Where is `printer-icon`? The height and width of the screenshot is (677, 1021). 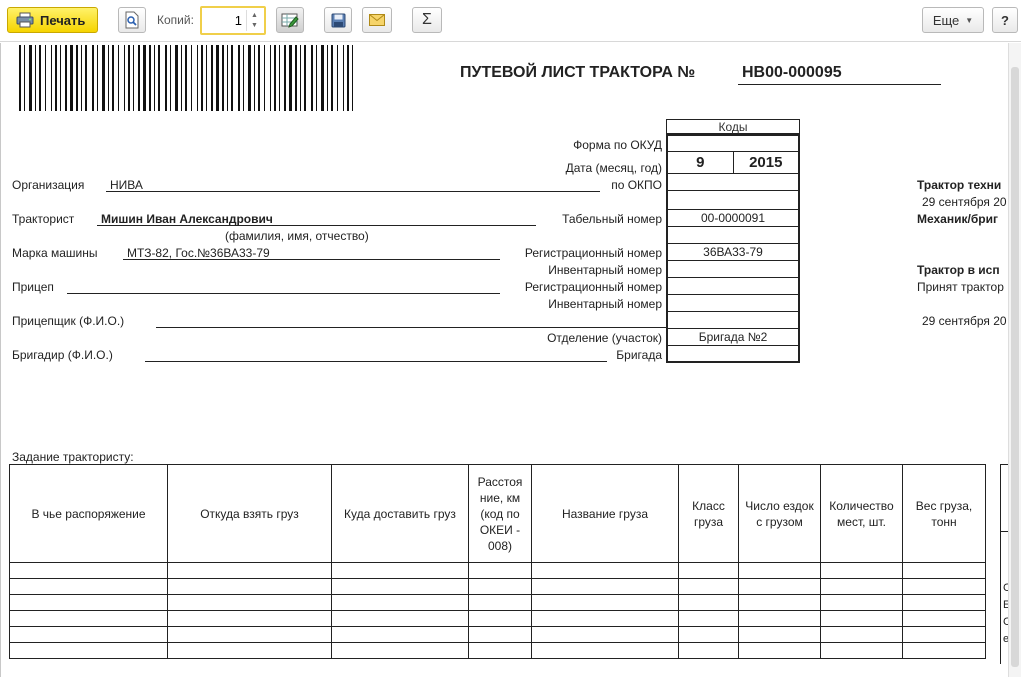
printer-icon is located at coordinates (25, 20).